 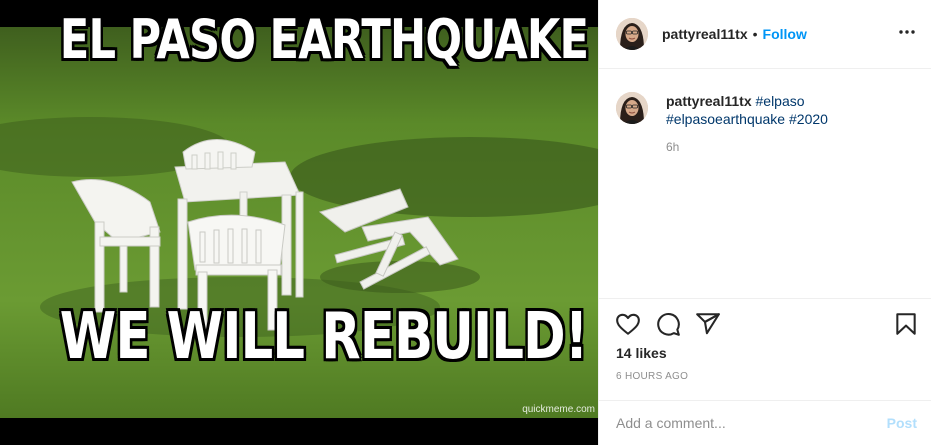 What do you see at coordinates (324, 39) in the screenshot?
I see `meme-top-caption: EL PASO EARTHQUAKE` at bounding box center [324, 39].